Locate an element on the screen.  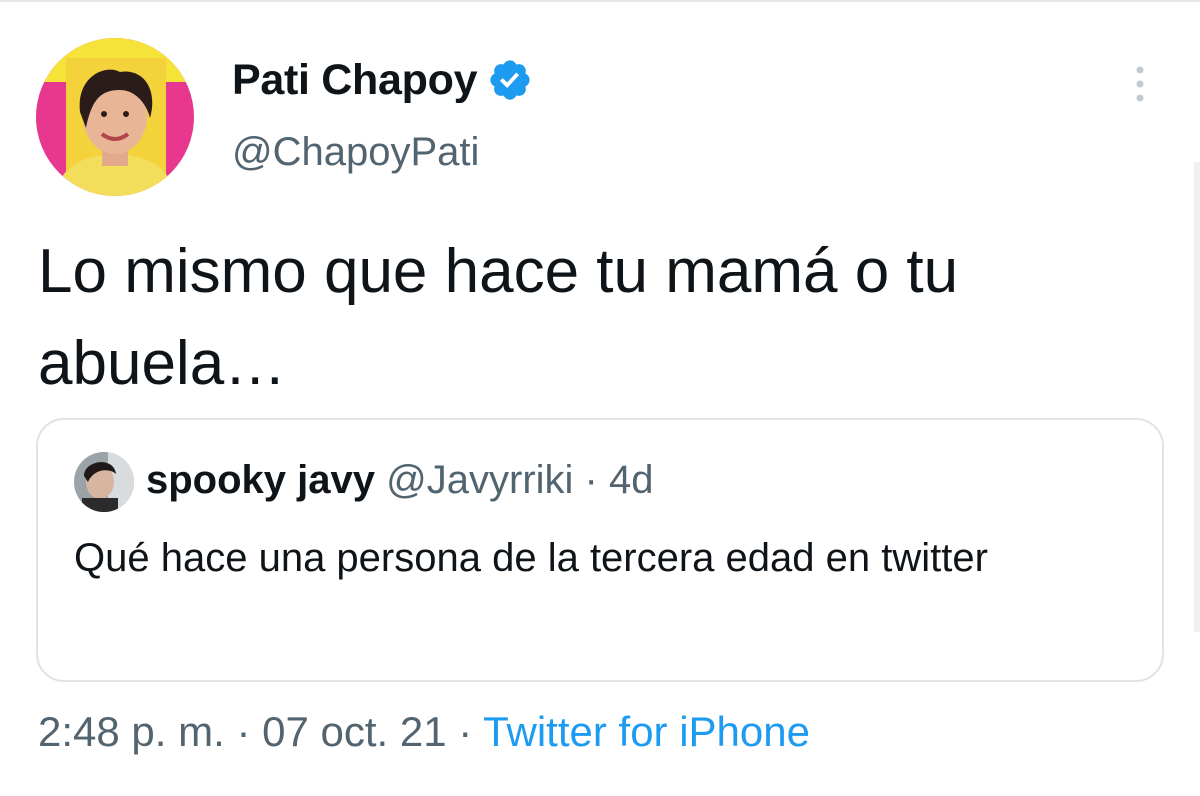
top-divider is located at coordinates (600, 1).